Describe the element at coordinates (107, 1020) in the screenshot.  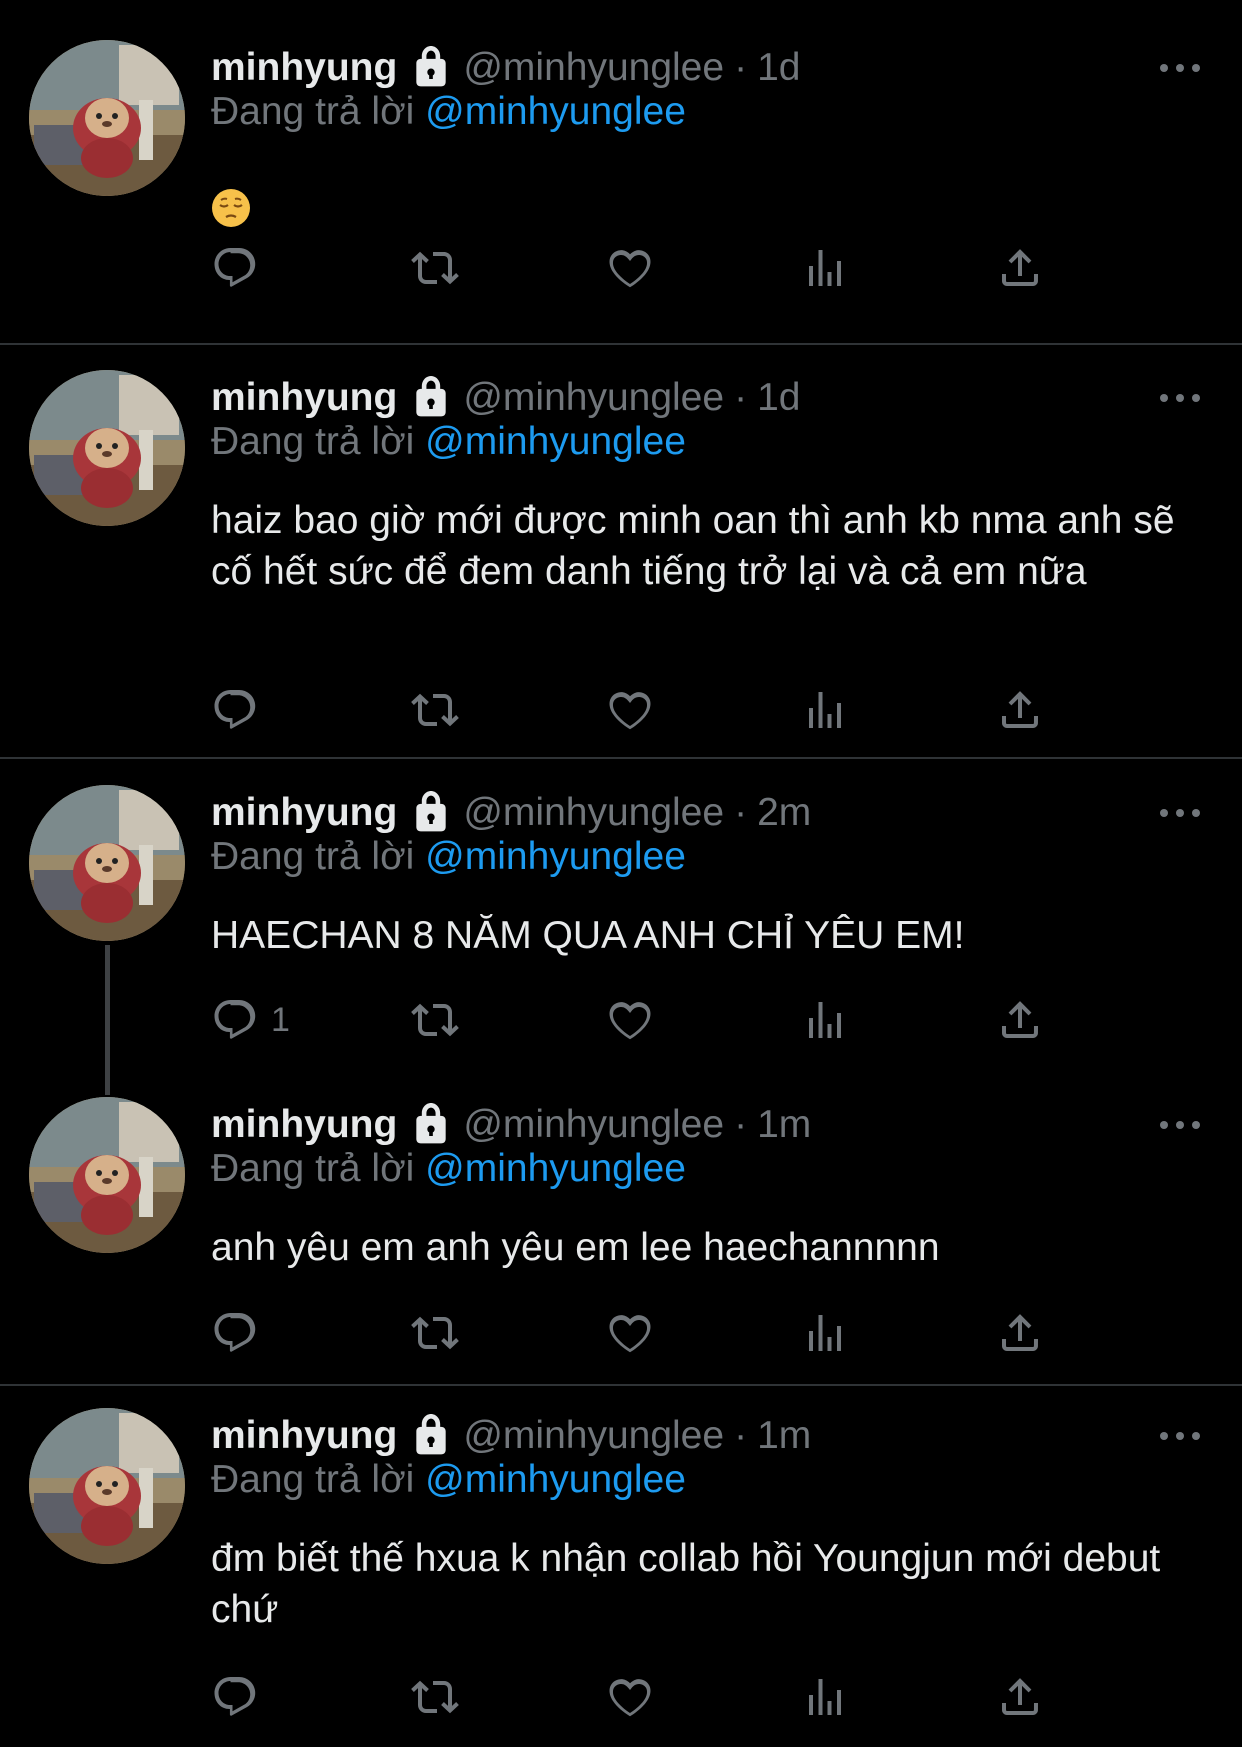
I see `thread-connector` at that location.